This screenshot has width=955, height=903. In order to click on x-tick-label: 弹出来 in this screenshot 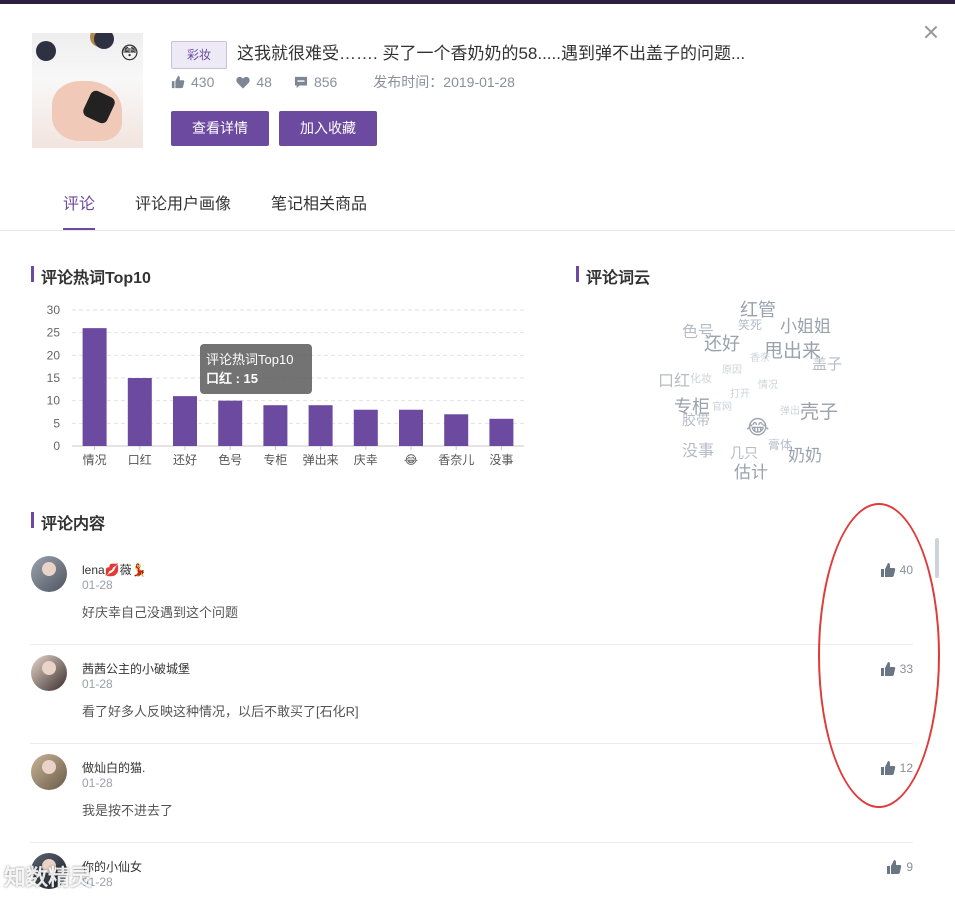, I will do `click(321, 460)`.